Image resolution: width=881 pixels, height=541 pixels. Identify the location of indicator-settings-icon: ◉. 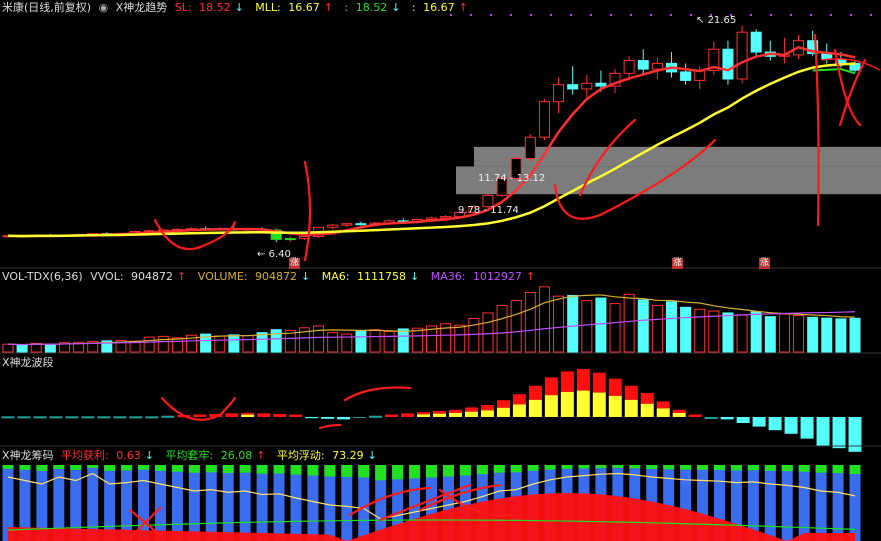
(104, 7).